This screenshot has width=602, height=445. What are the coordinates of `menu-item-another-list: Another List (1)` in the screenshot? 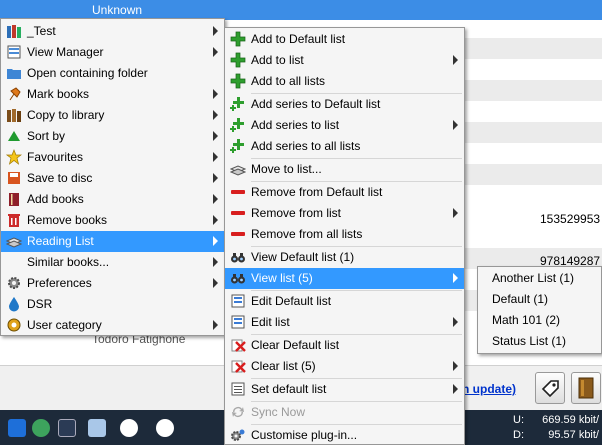 It's located at (539, 278).